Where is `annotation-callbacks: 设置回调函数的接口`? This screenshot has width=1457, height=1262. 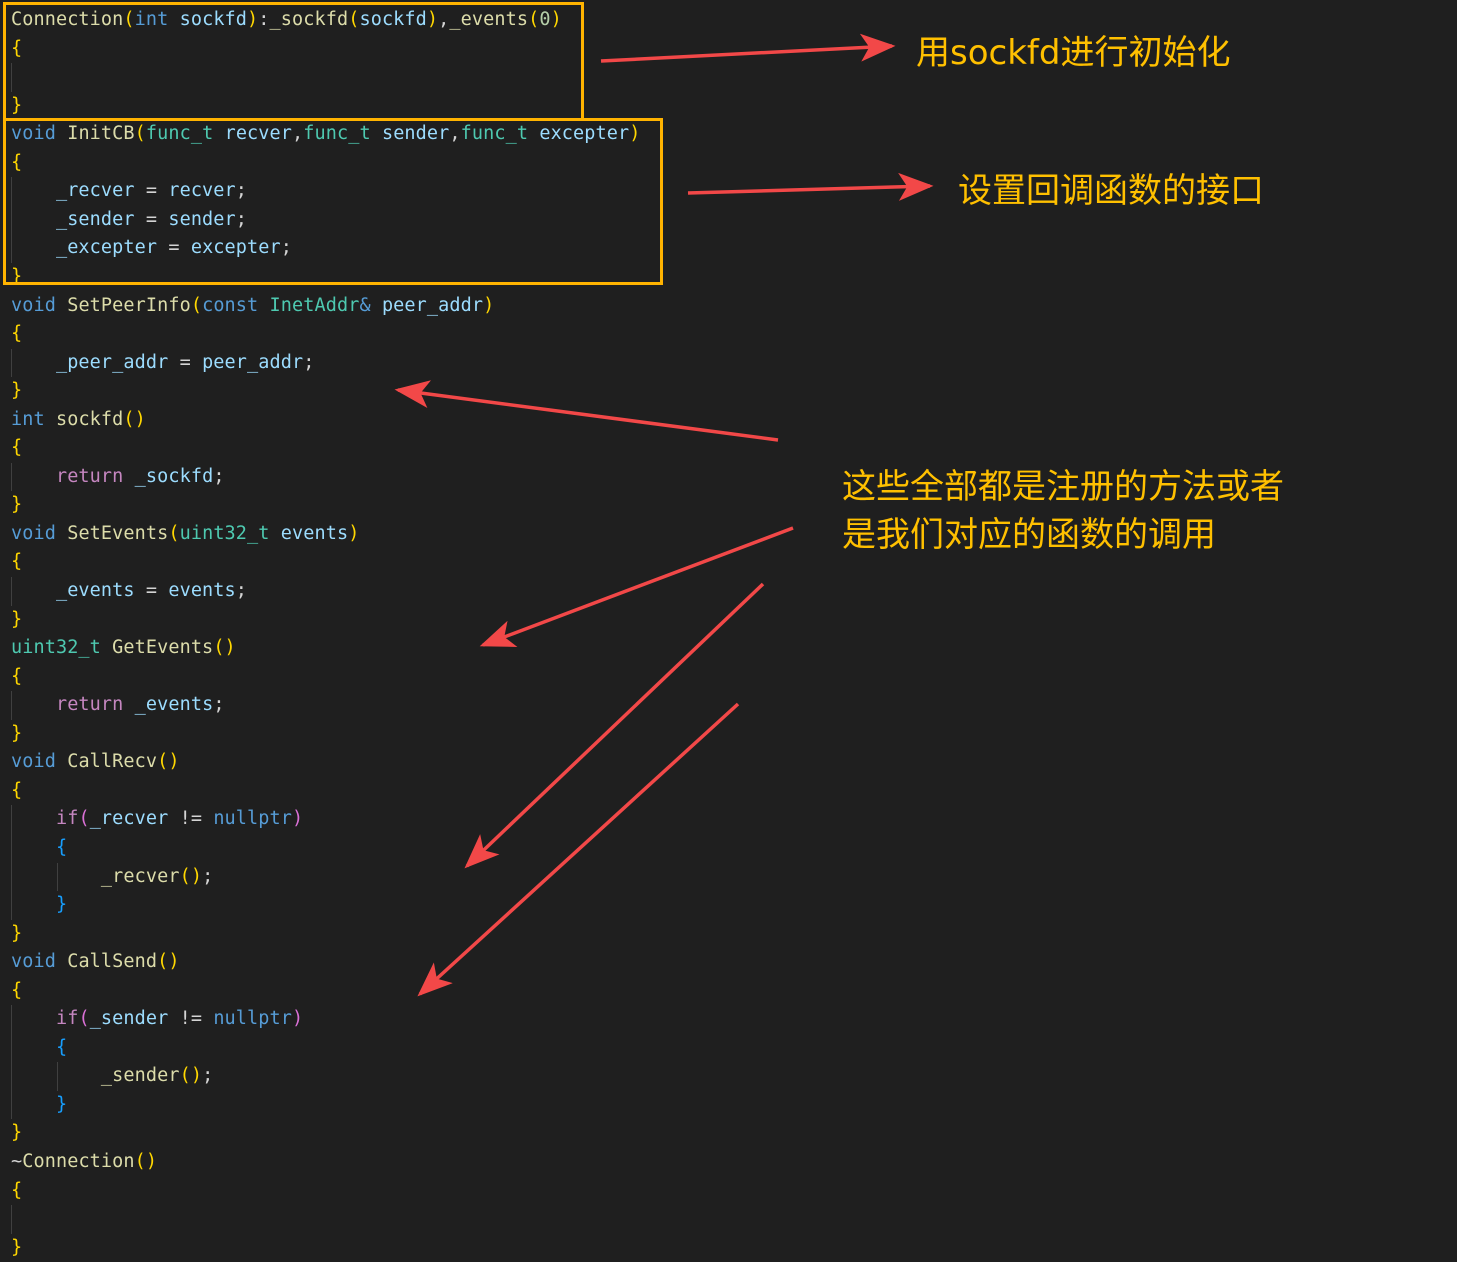 annotation-callbacks: 设置回调函数的接口 is located at coordinates (1111, 191).